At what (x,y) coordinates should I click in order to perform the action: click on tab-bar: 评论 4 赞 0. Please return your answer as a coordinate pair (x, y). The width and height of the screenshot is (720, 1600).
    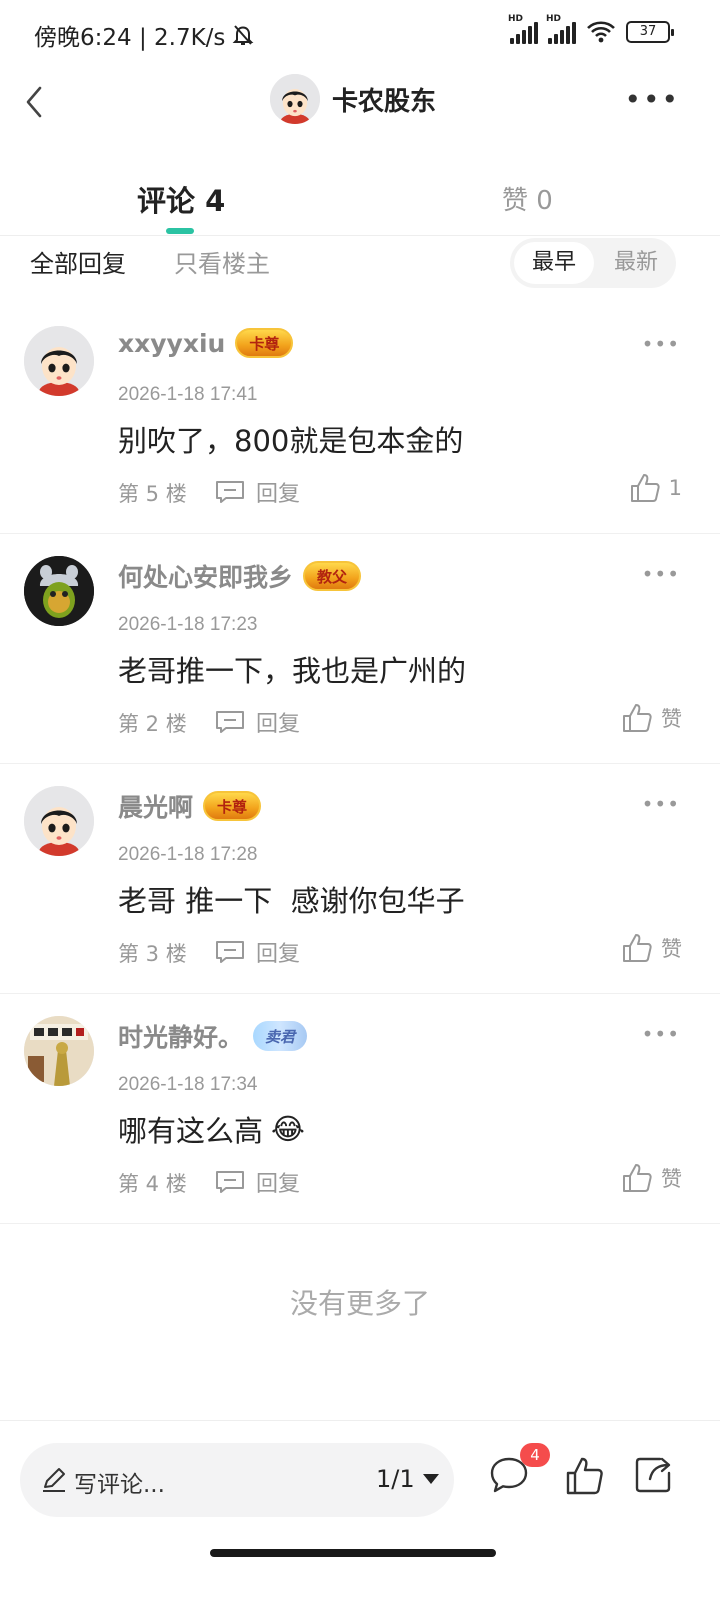
    Looking at the image, I should click on (360, 198).